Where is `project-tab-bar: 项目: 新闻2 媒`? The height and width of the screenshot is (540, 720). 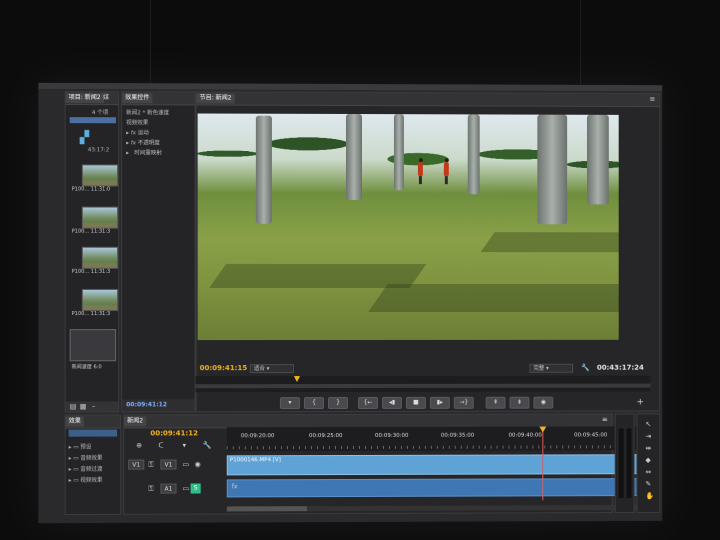
project-tab-bar: 项目: 新闻2 媒 is located at coordinates (92, 98).